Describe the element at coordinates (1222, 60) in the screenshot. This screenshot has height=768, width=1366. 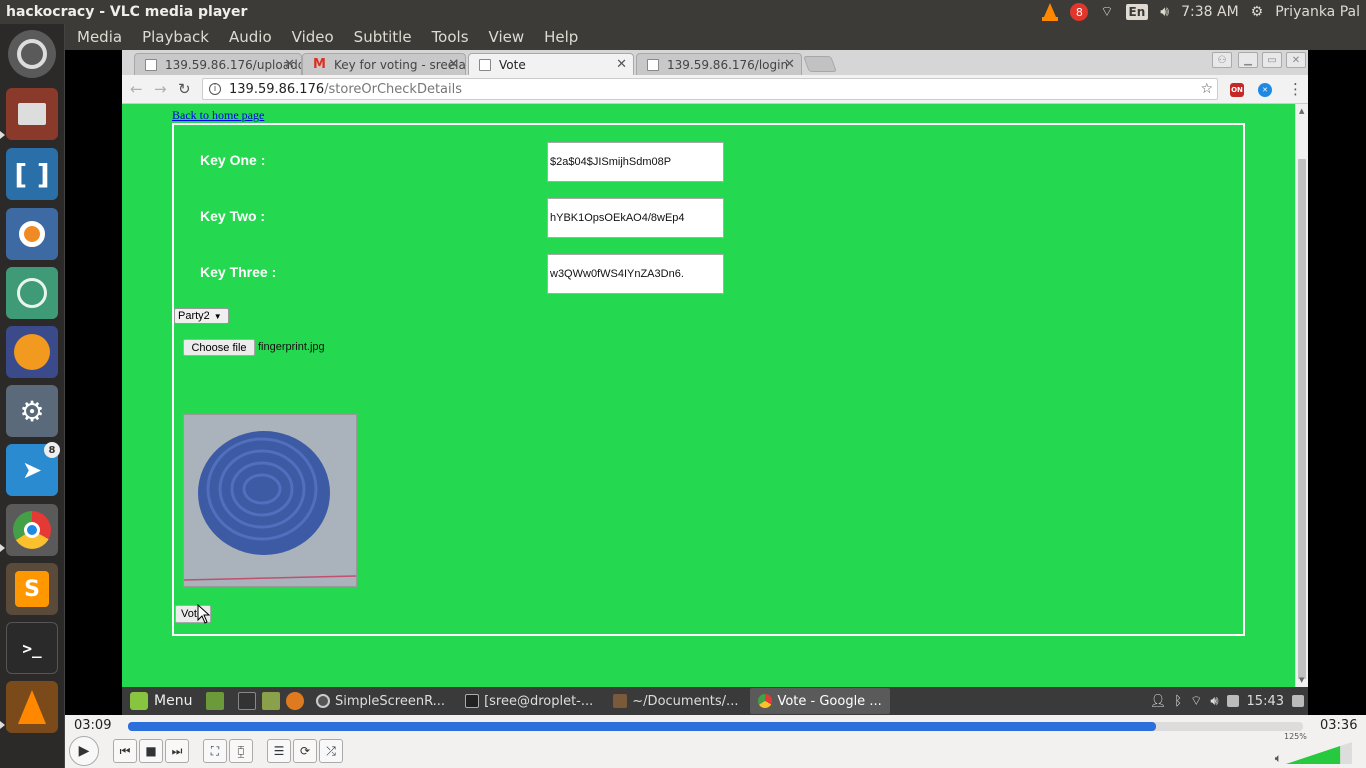
I see `profile-icon: ⚇` at that location.